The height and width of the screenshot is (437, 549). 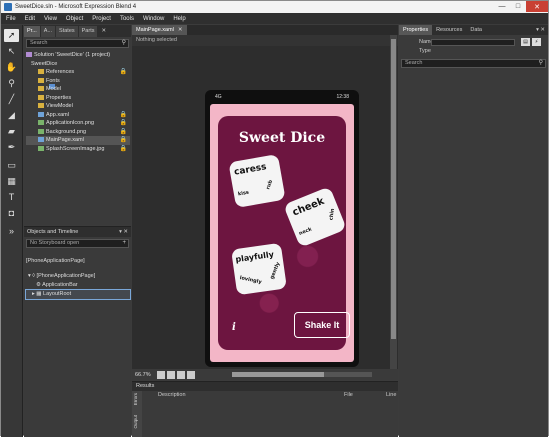 What do you see at coordinates (127, 19) in the screenshot?
I see `menu-tools: Tools` at bounding box center [127, 19].